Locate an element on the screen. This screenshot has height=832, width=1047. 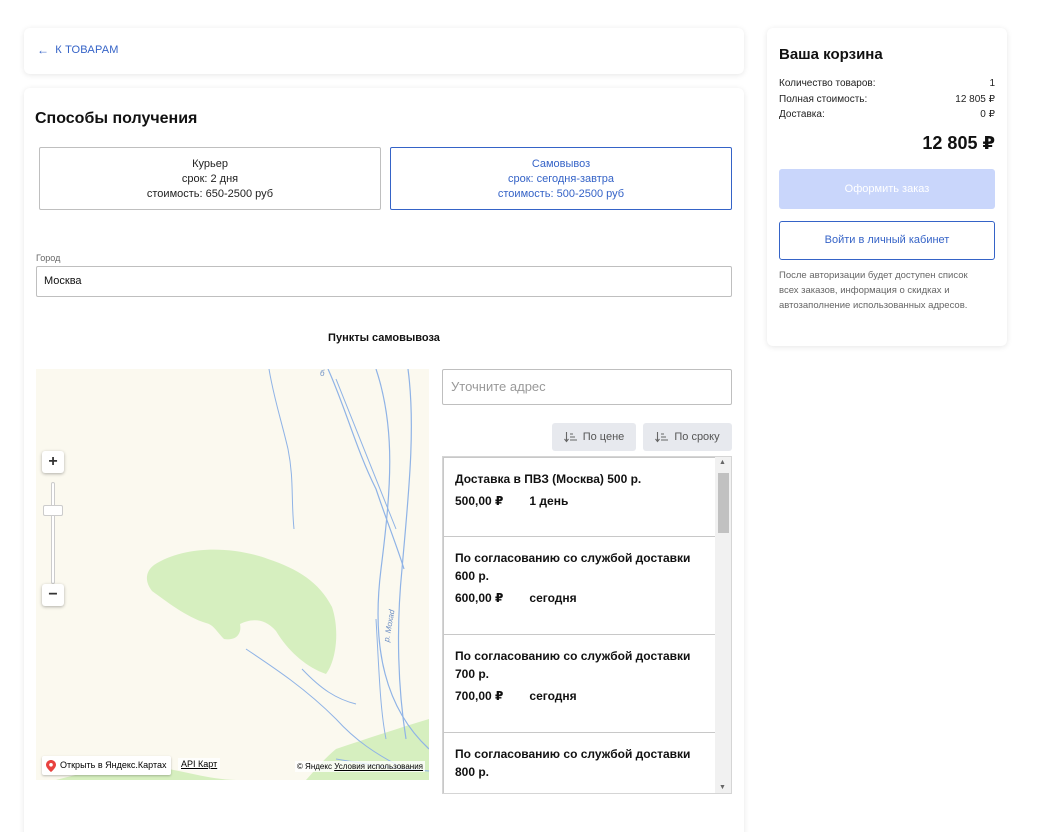
delivery-title: Способы получения is located at coordinates (116, 118).